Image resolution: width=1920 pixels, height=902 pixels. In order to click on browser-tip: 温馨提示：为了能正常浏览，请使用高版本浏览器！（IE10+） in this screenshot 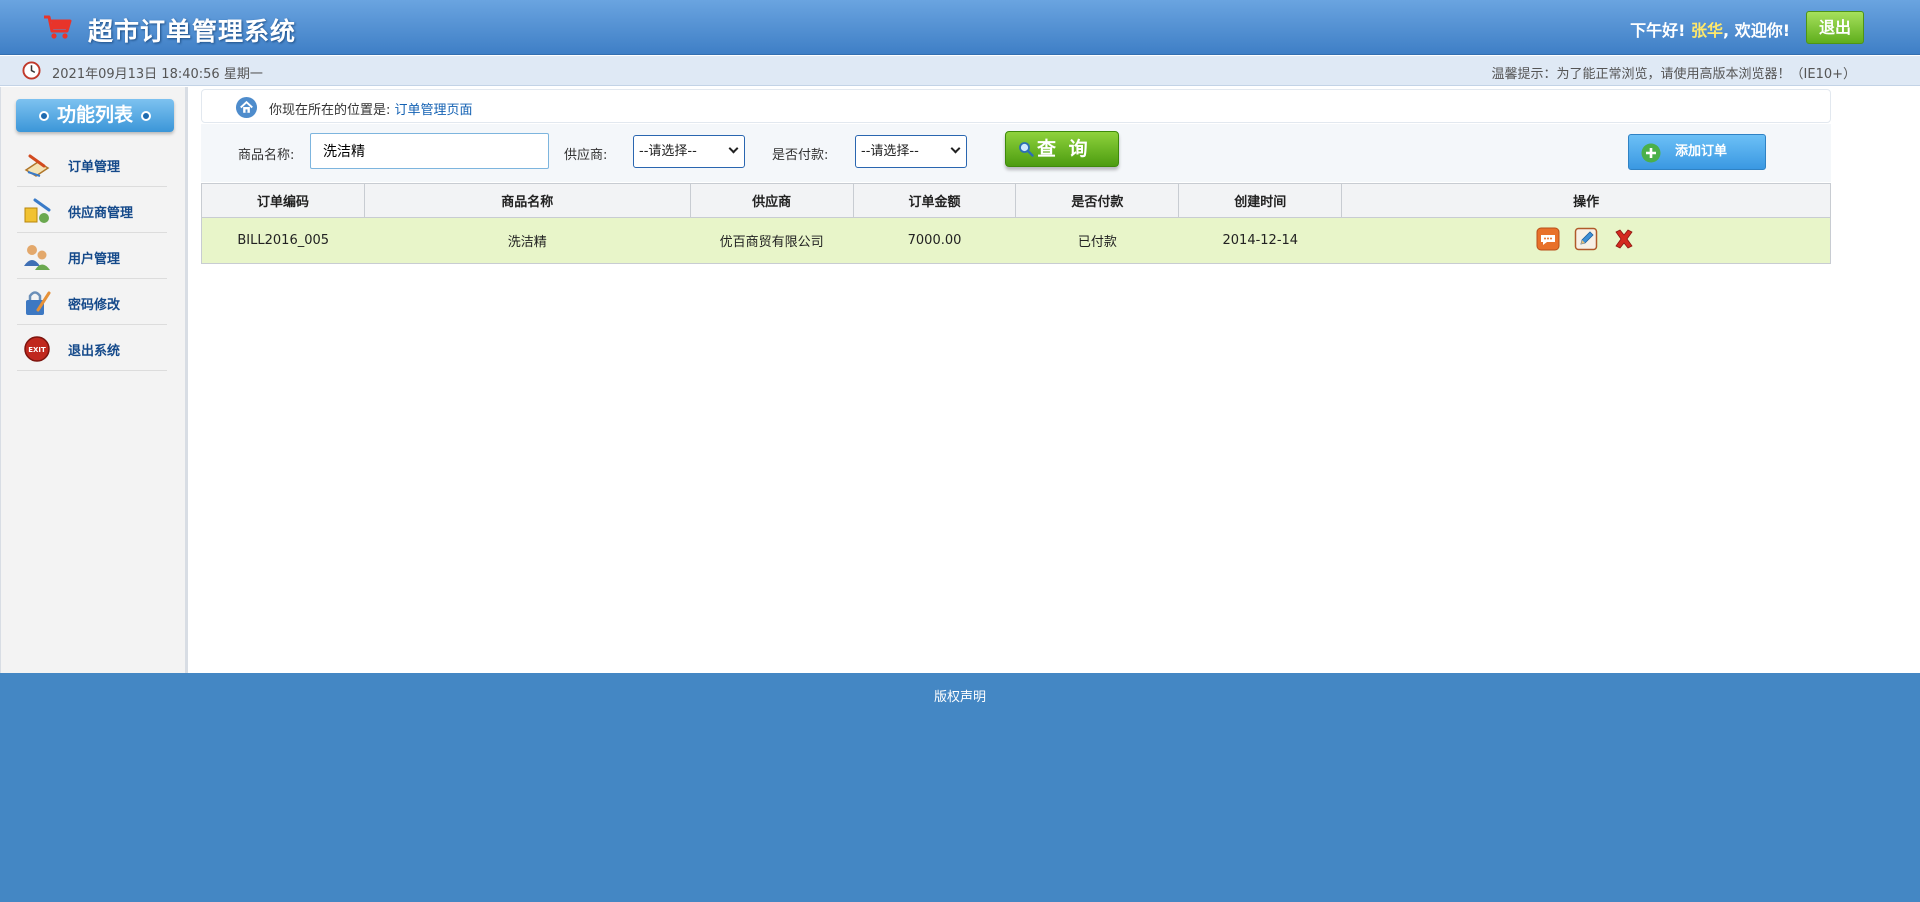, I will do `click(1673, 74)`.